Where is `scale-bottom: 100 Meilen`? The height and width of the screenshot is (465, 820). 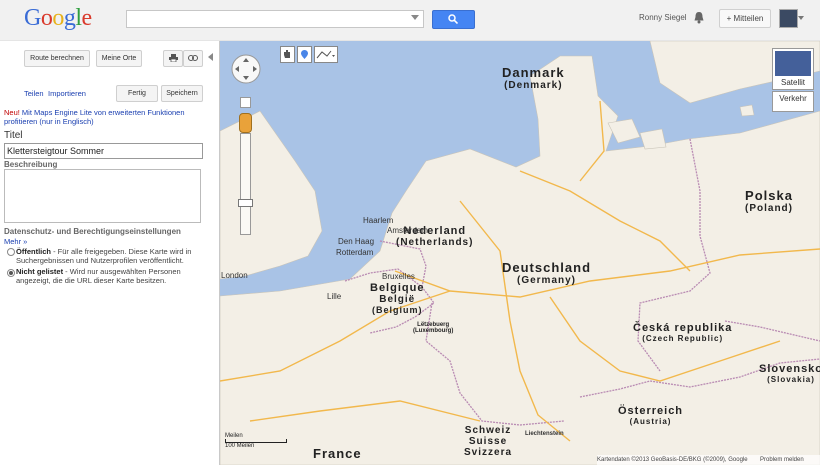 scale-bottom: 100 Meilen is located at coordinates (240, 446).